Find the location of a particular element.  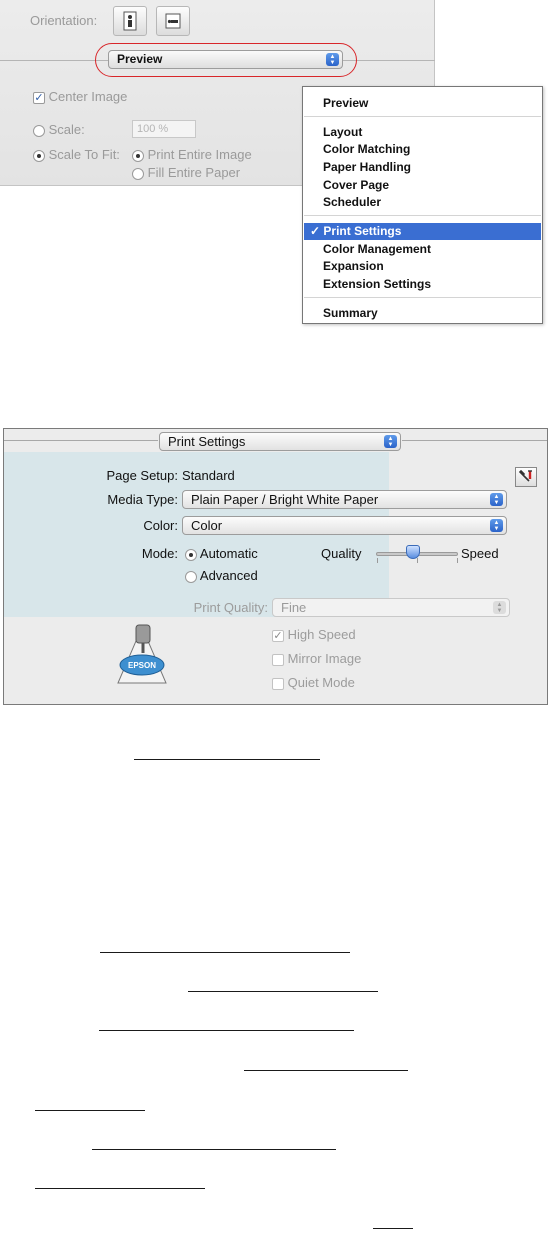

high-speed-option: ✓ High Speed is located at coordinates (314, 634).